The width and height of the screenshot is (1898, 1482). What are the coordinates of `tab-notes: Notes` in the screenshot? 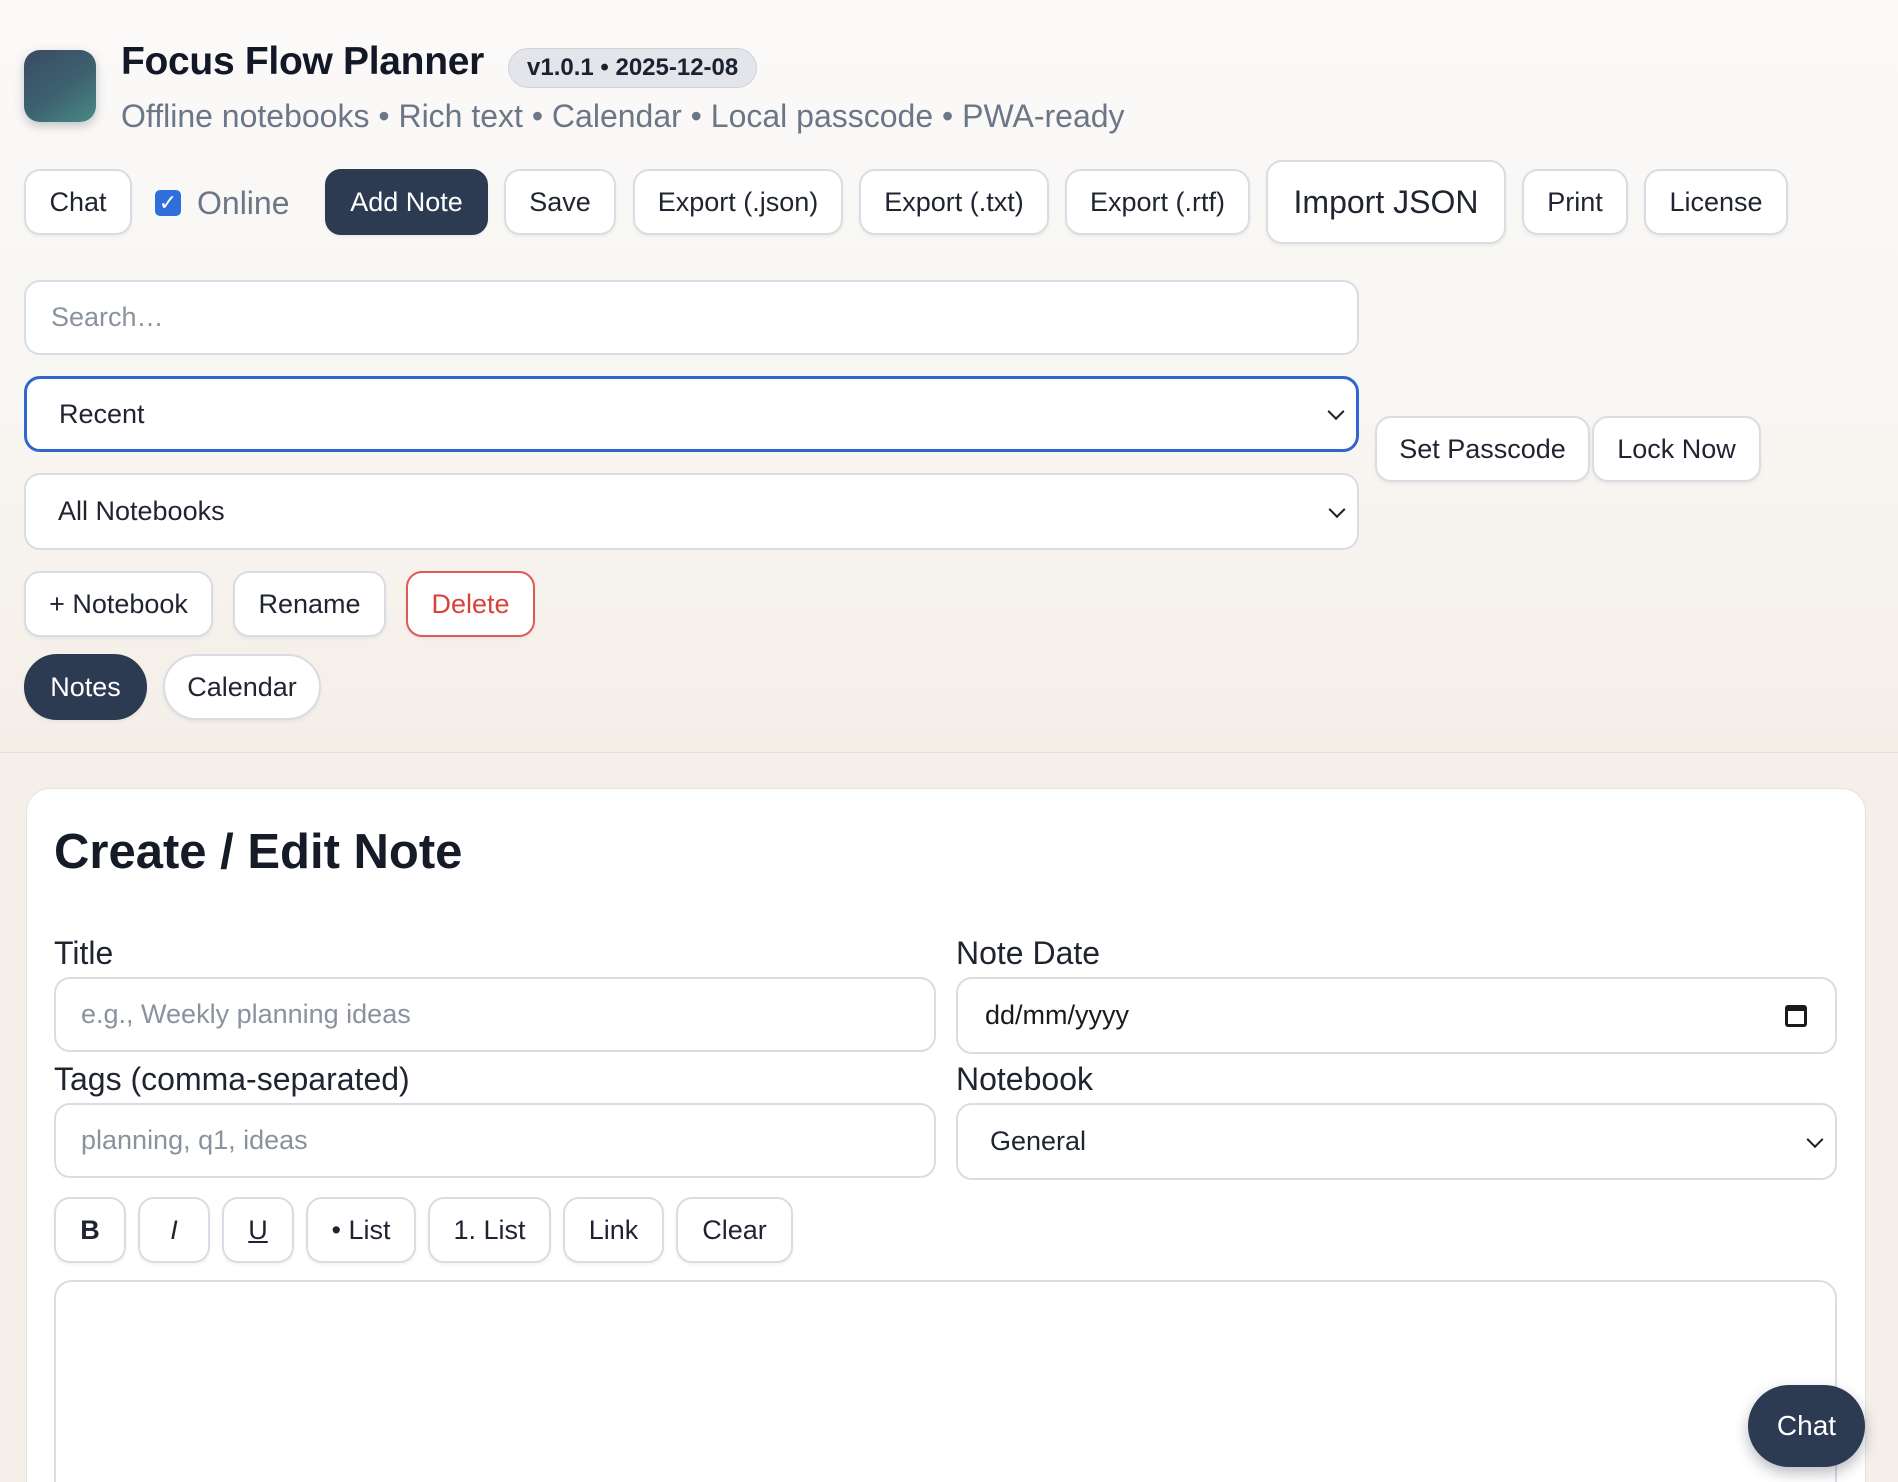 It's located at (85, 687).